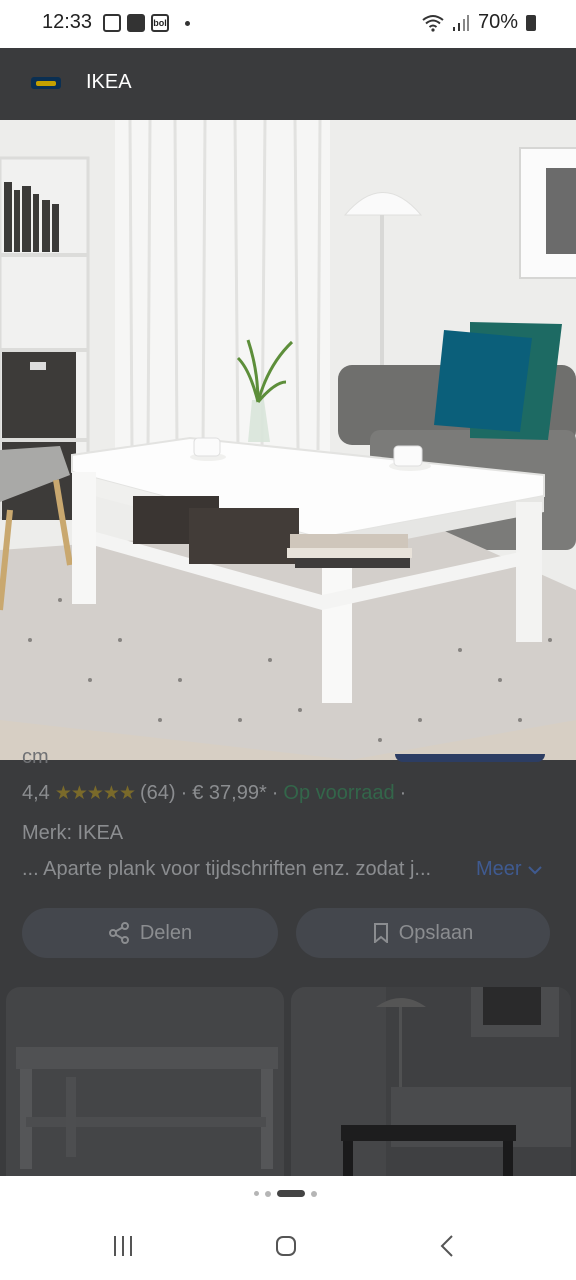 Image resolution: width=576 pixels, height=1280 pixels. What do you see at coordinates (118, 933) in the screenshot?
I see `share-icon` at bounding box center [118, 933].